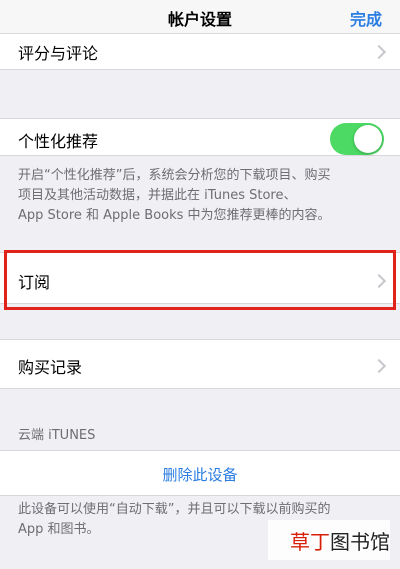 The width and height of the screenshot is (400, 569). What do you see at coordinates (368, 139) in the screenshot?
I see `toggle-knob` at bounding box center [368, 139].